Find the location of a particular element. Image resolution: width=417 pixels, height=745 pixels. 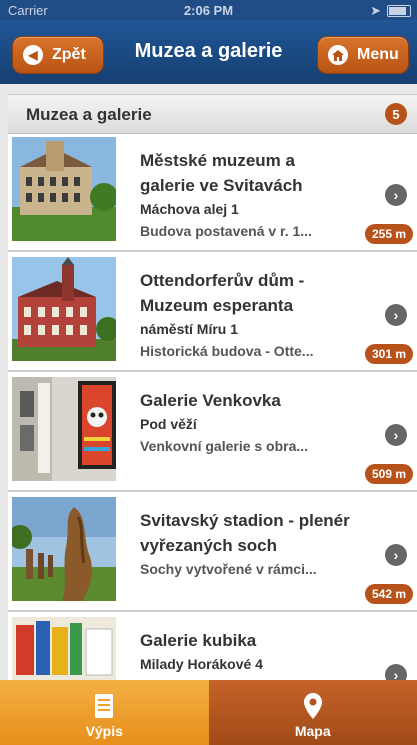

status-bar: Carrier 2:06 PM ➤ is located at coordinates (208, 10).